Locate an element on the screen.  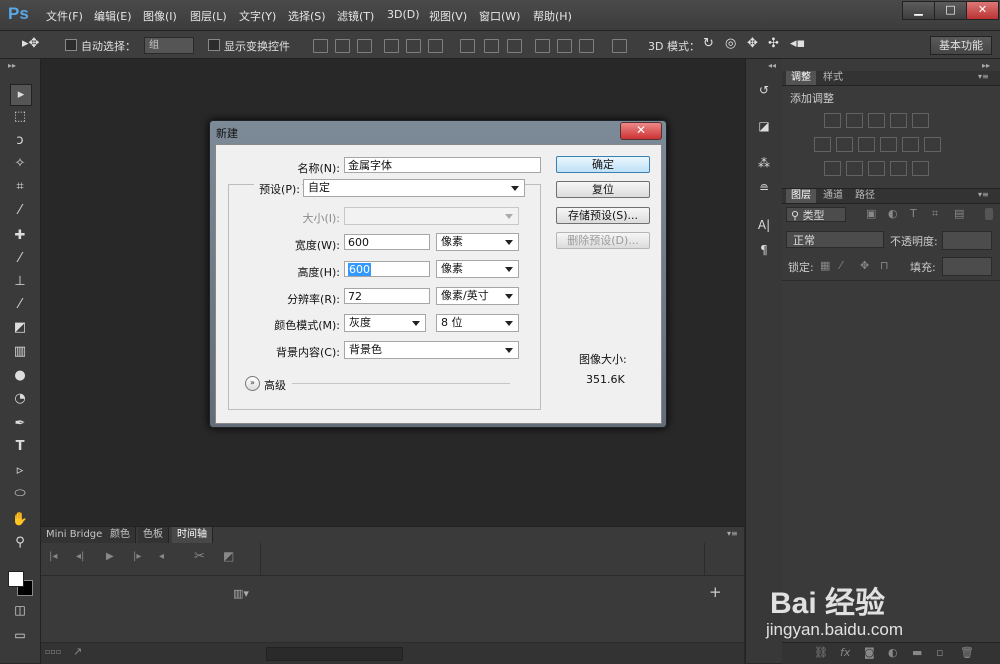
prev-frame-icon: ◂| is located at coordinates (80, 556).